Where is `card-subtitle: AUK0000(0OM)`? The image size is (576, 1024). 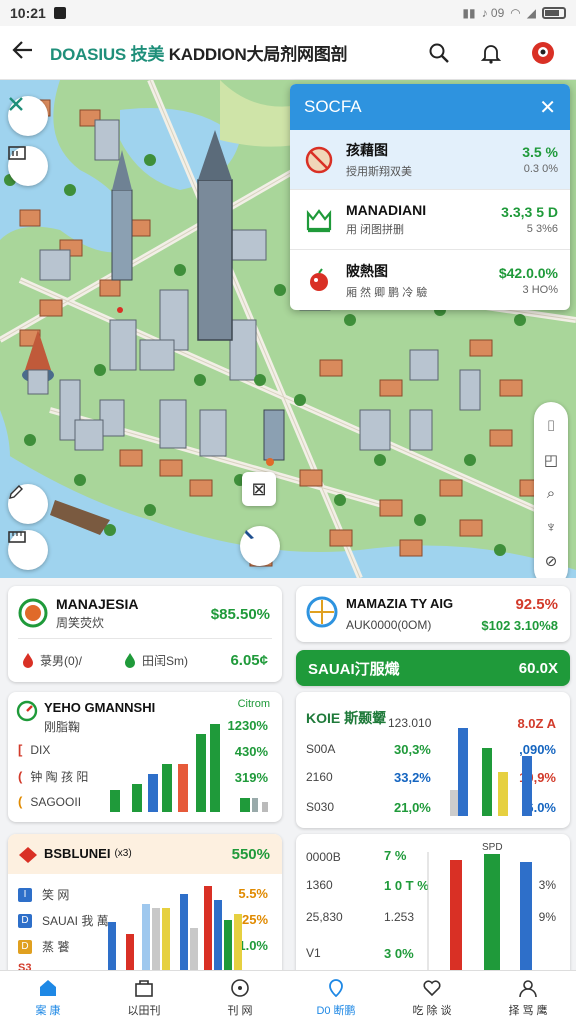
card-subtitle: AUK0000(0OM) is located at coordinates (389, 625).